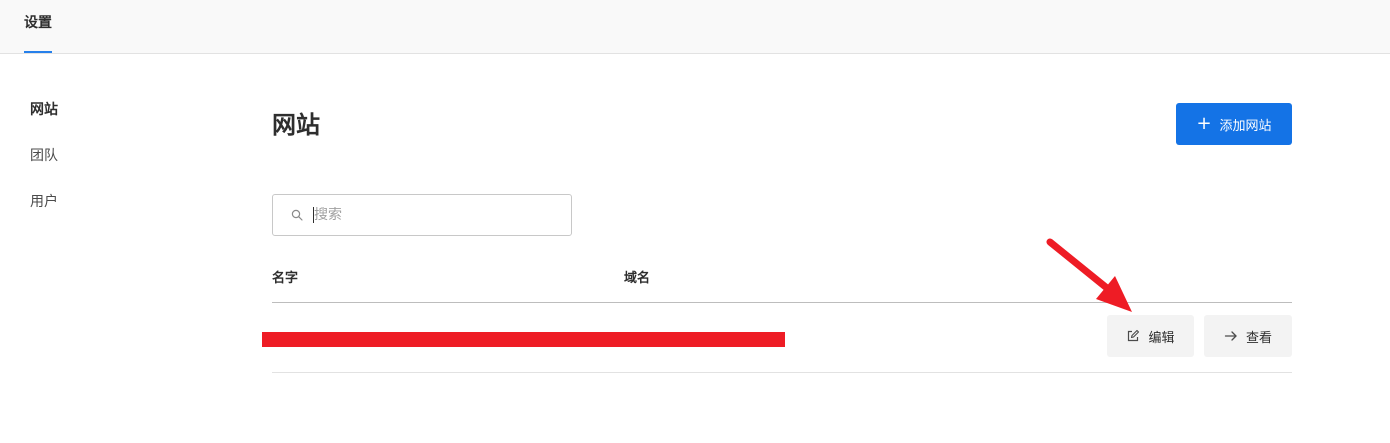 This screenshot has width=1390, height=443. Describe the element at coordinates (110, 119) in the screenshot. I see `sidebar-item-websites: 网站` at that location.